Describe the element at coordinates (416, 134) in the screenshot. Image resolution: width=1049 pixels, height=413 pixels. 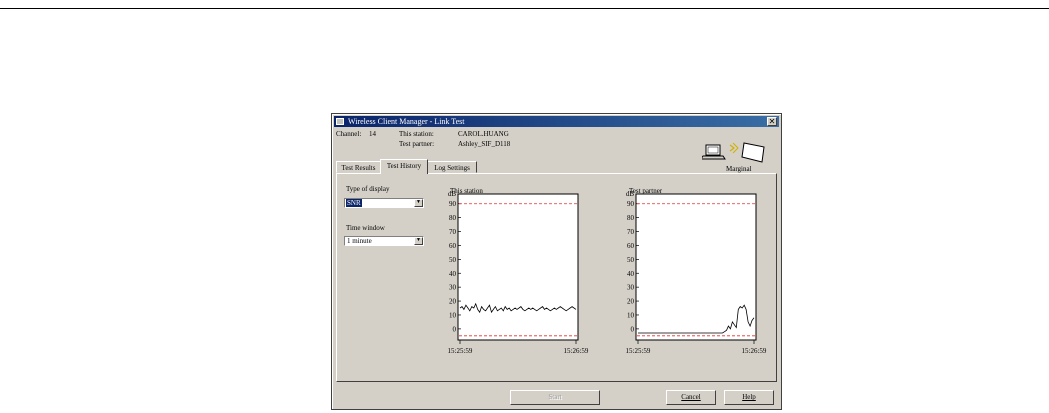
I see `this-station-label: This station:` at that location.